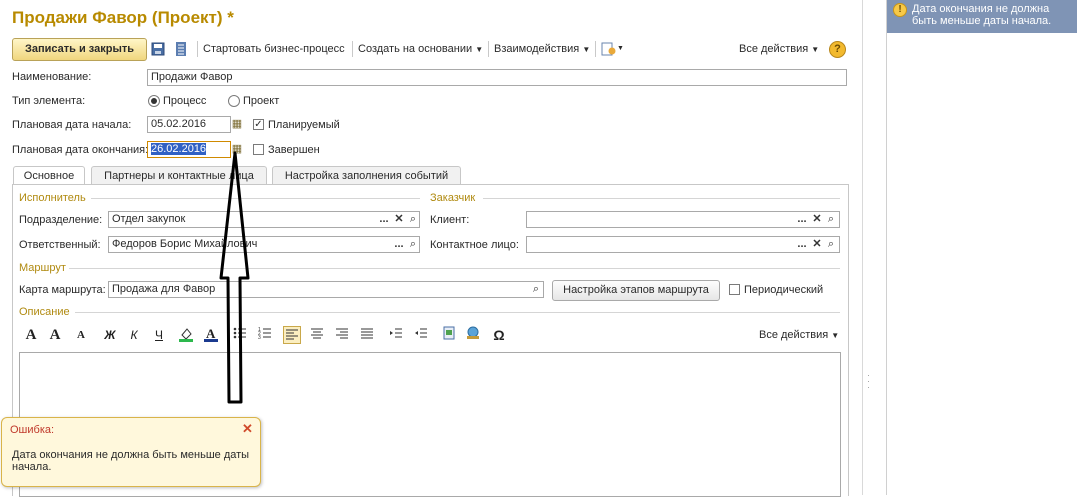  I want to click on save-icon, so click(158, 49).